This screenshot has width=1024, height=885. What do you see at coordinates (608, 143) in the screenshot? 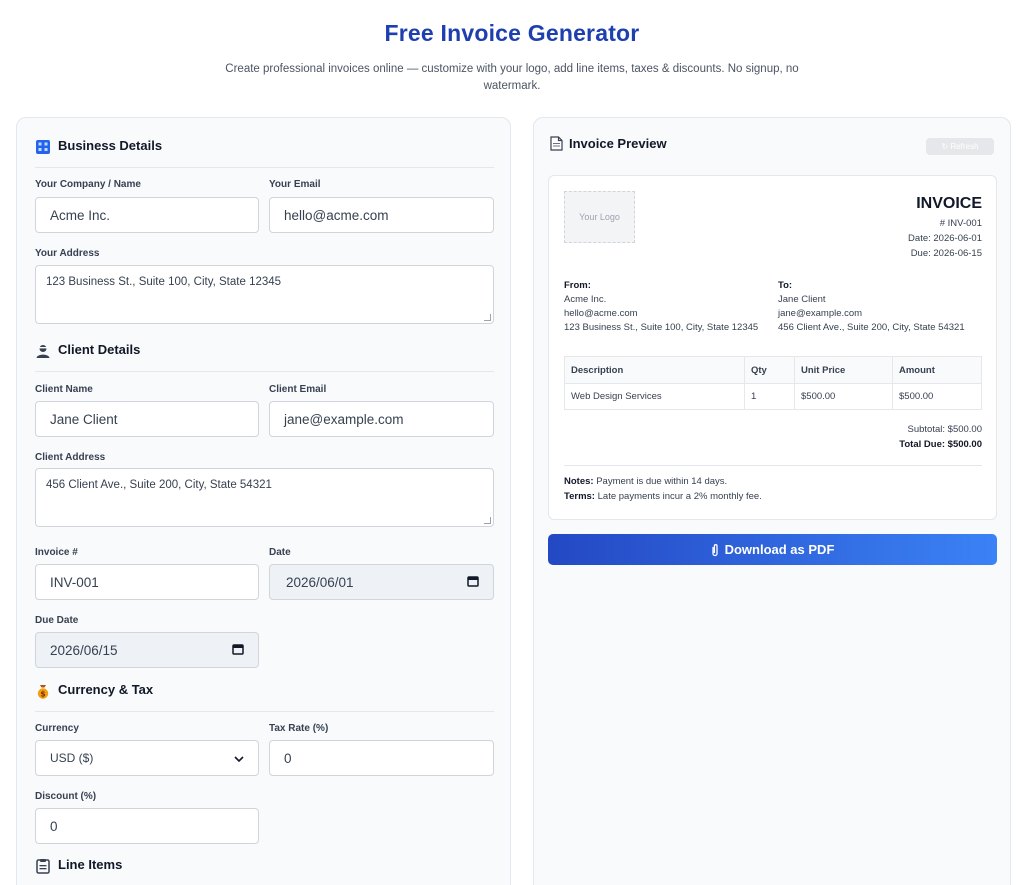
I see `invoice-preview-header: Invoice Preview` at bounding box center [608, 143].